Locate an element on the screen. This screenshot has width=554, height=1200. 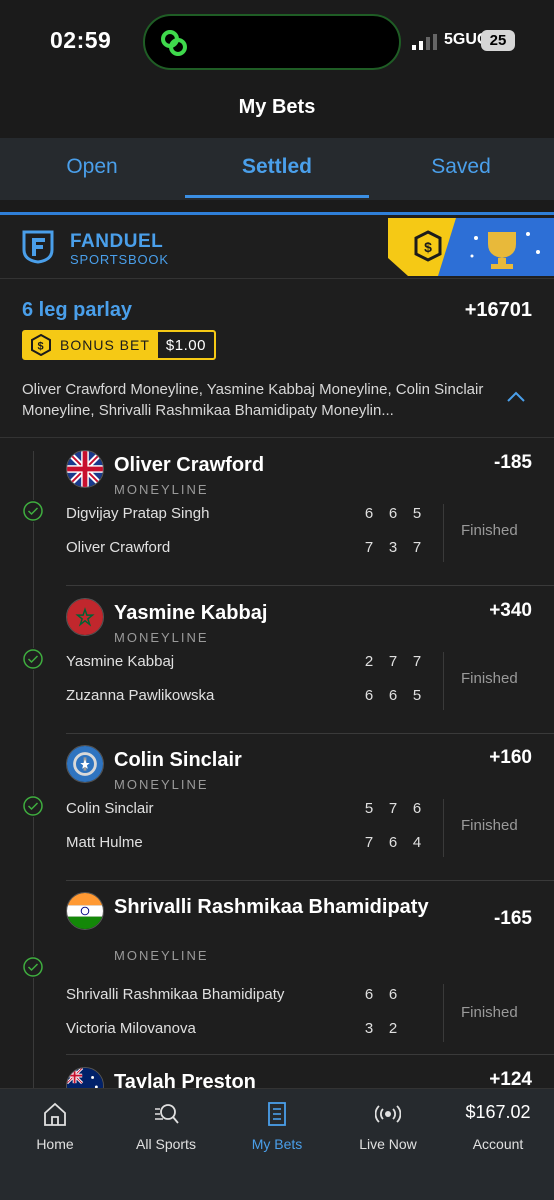
leg-selection-name: Oliver Crawford is located at coordinates (189, 465).